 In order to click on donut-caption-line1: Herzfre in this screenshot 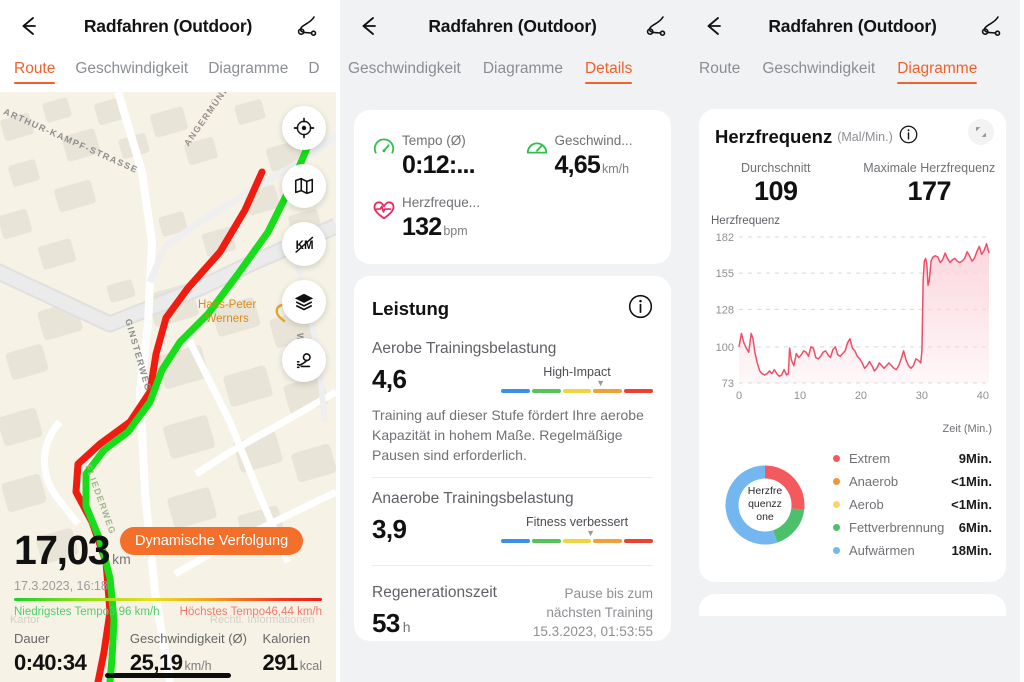, I will do `click(765, 491)`.